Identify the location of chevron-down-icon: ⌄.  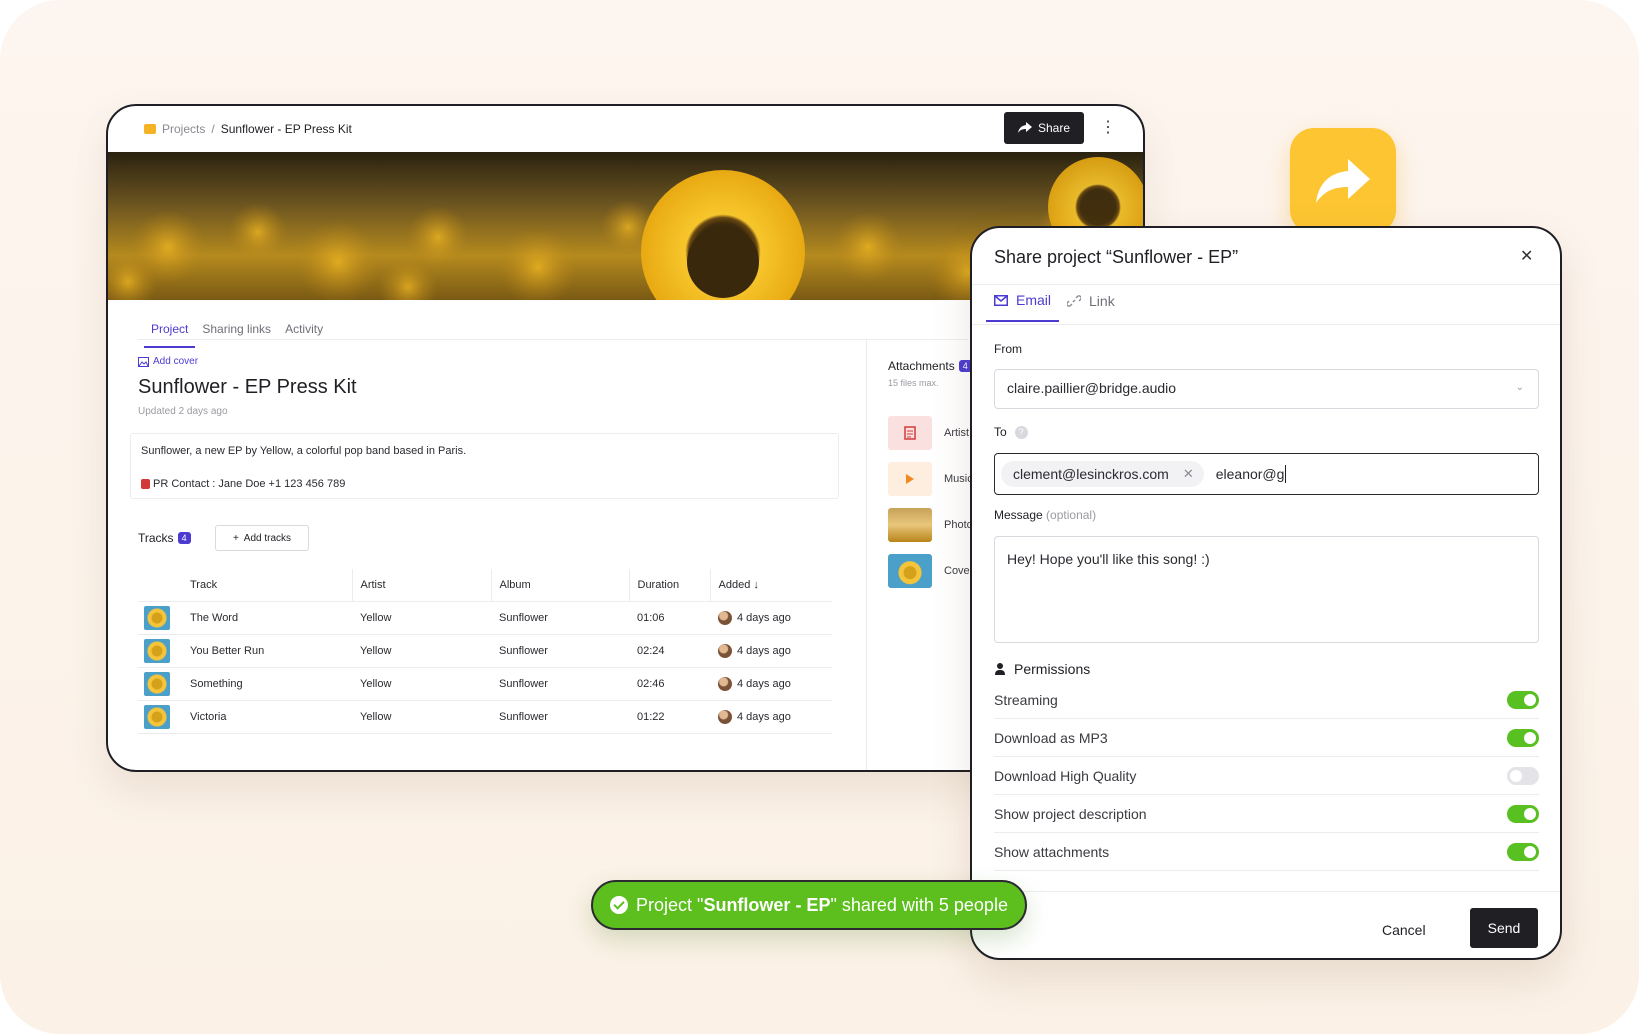
(1519, 387).